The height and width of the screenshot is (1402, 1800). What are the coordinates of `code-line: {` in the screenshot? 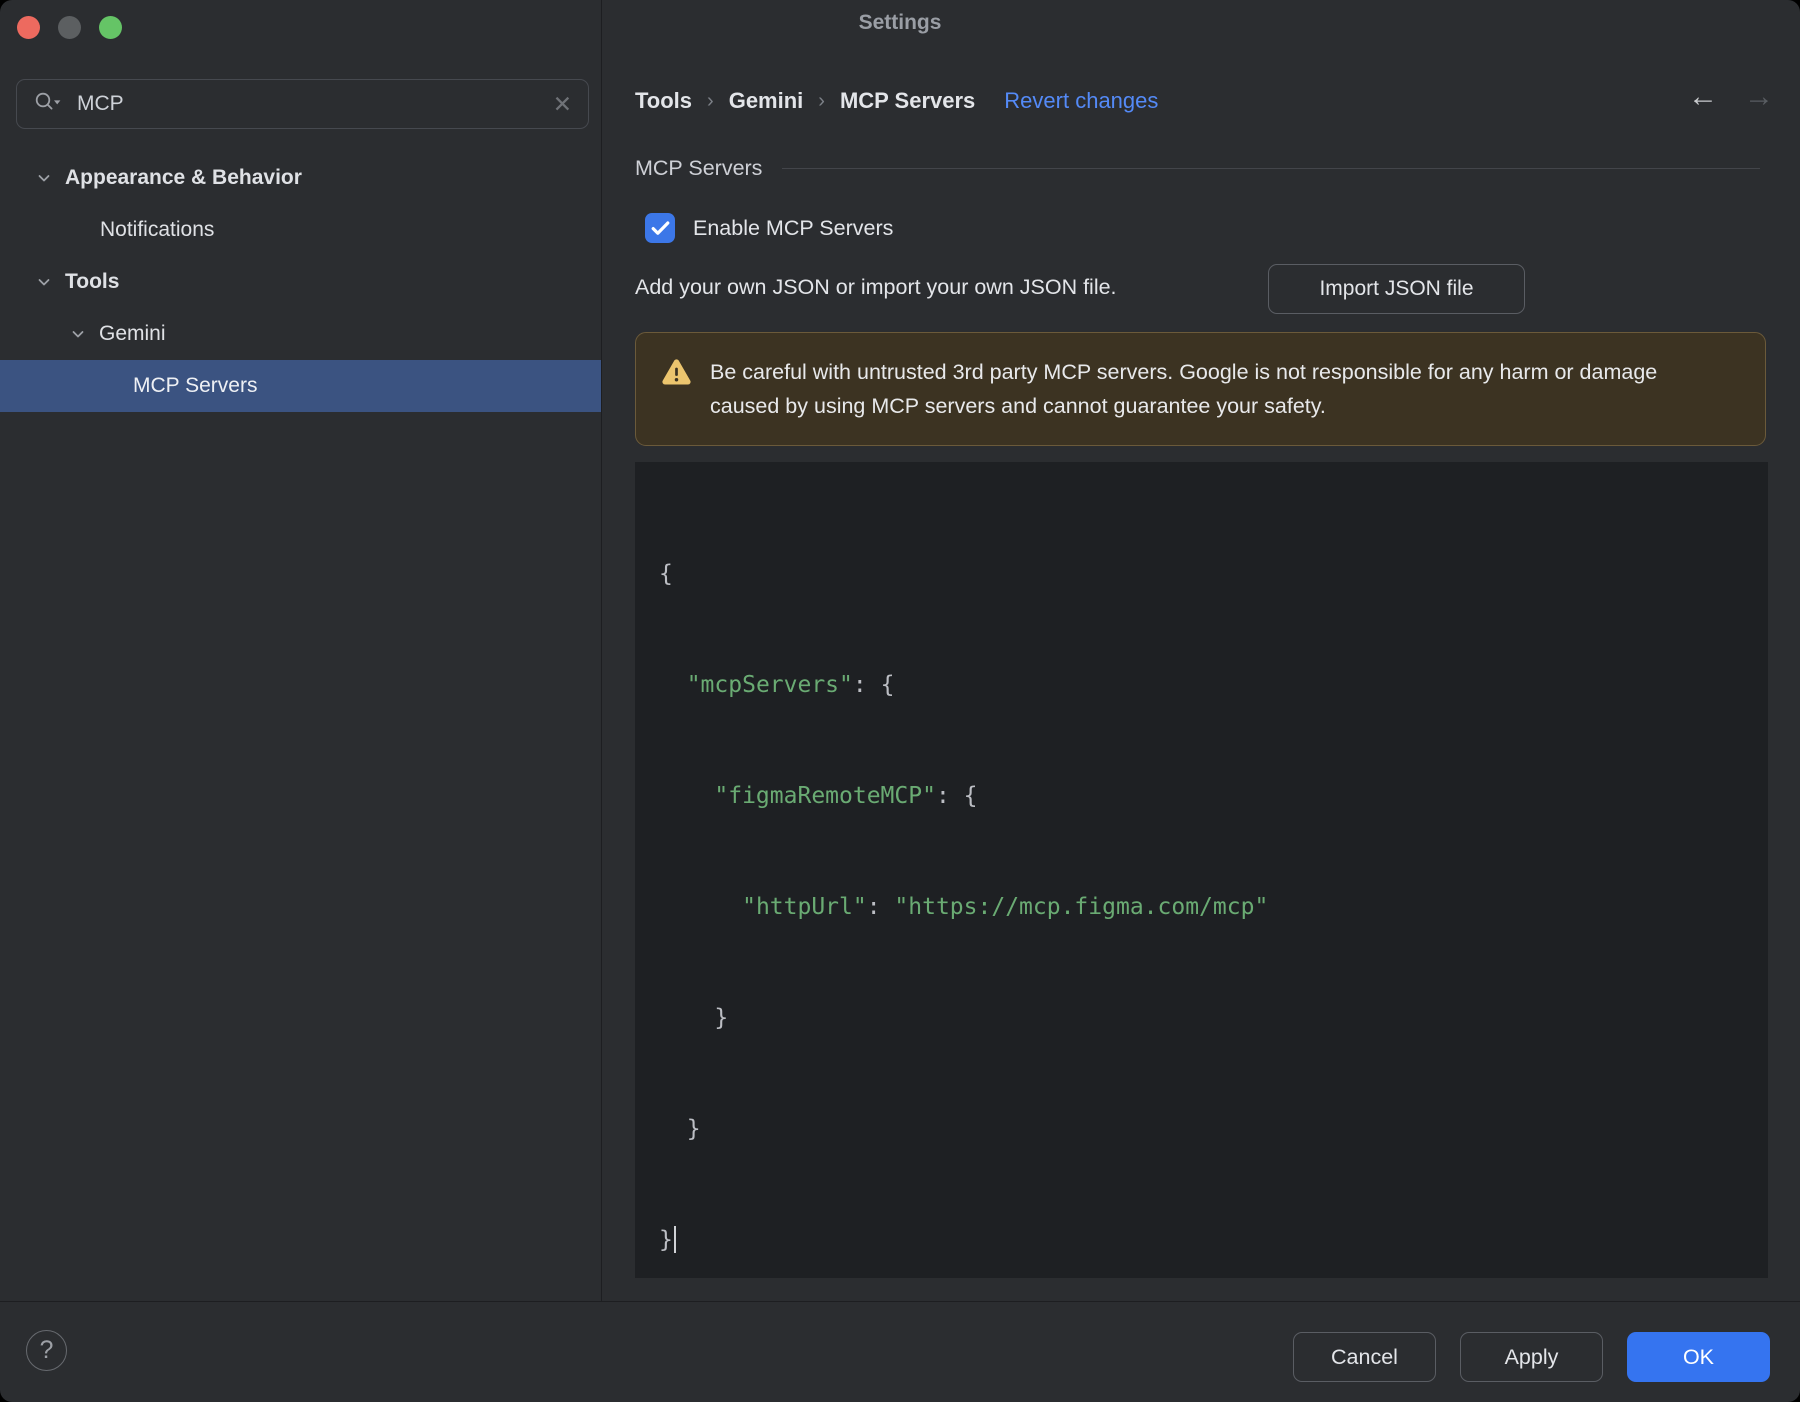 It's located at (666, 574).